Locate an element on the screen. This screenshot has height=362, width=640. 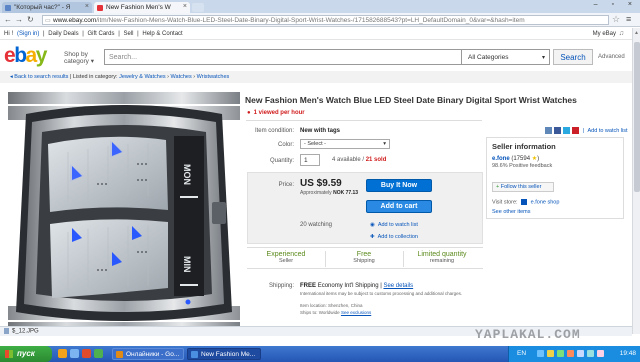
system-tray: EN 19:48 is located at coordinates (574, 354).